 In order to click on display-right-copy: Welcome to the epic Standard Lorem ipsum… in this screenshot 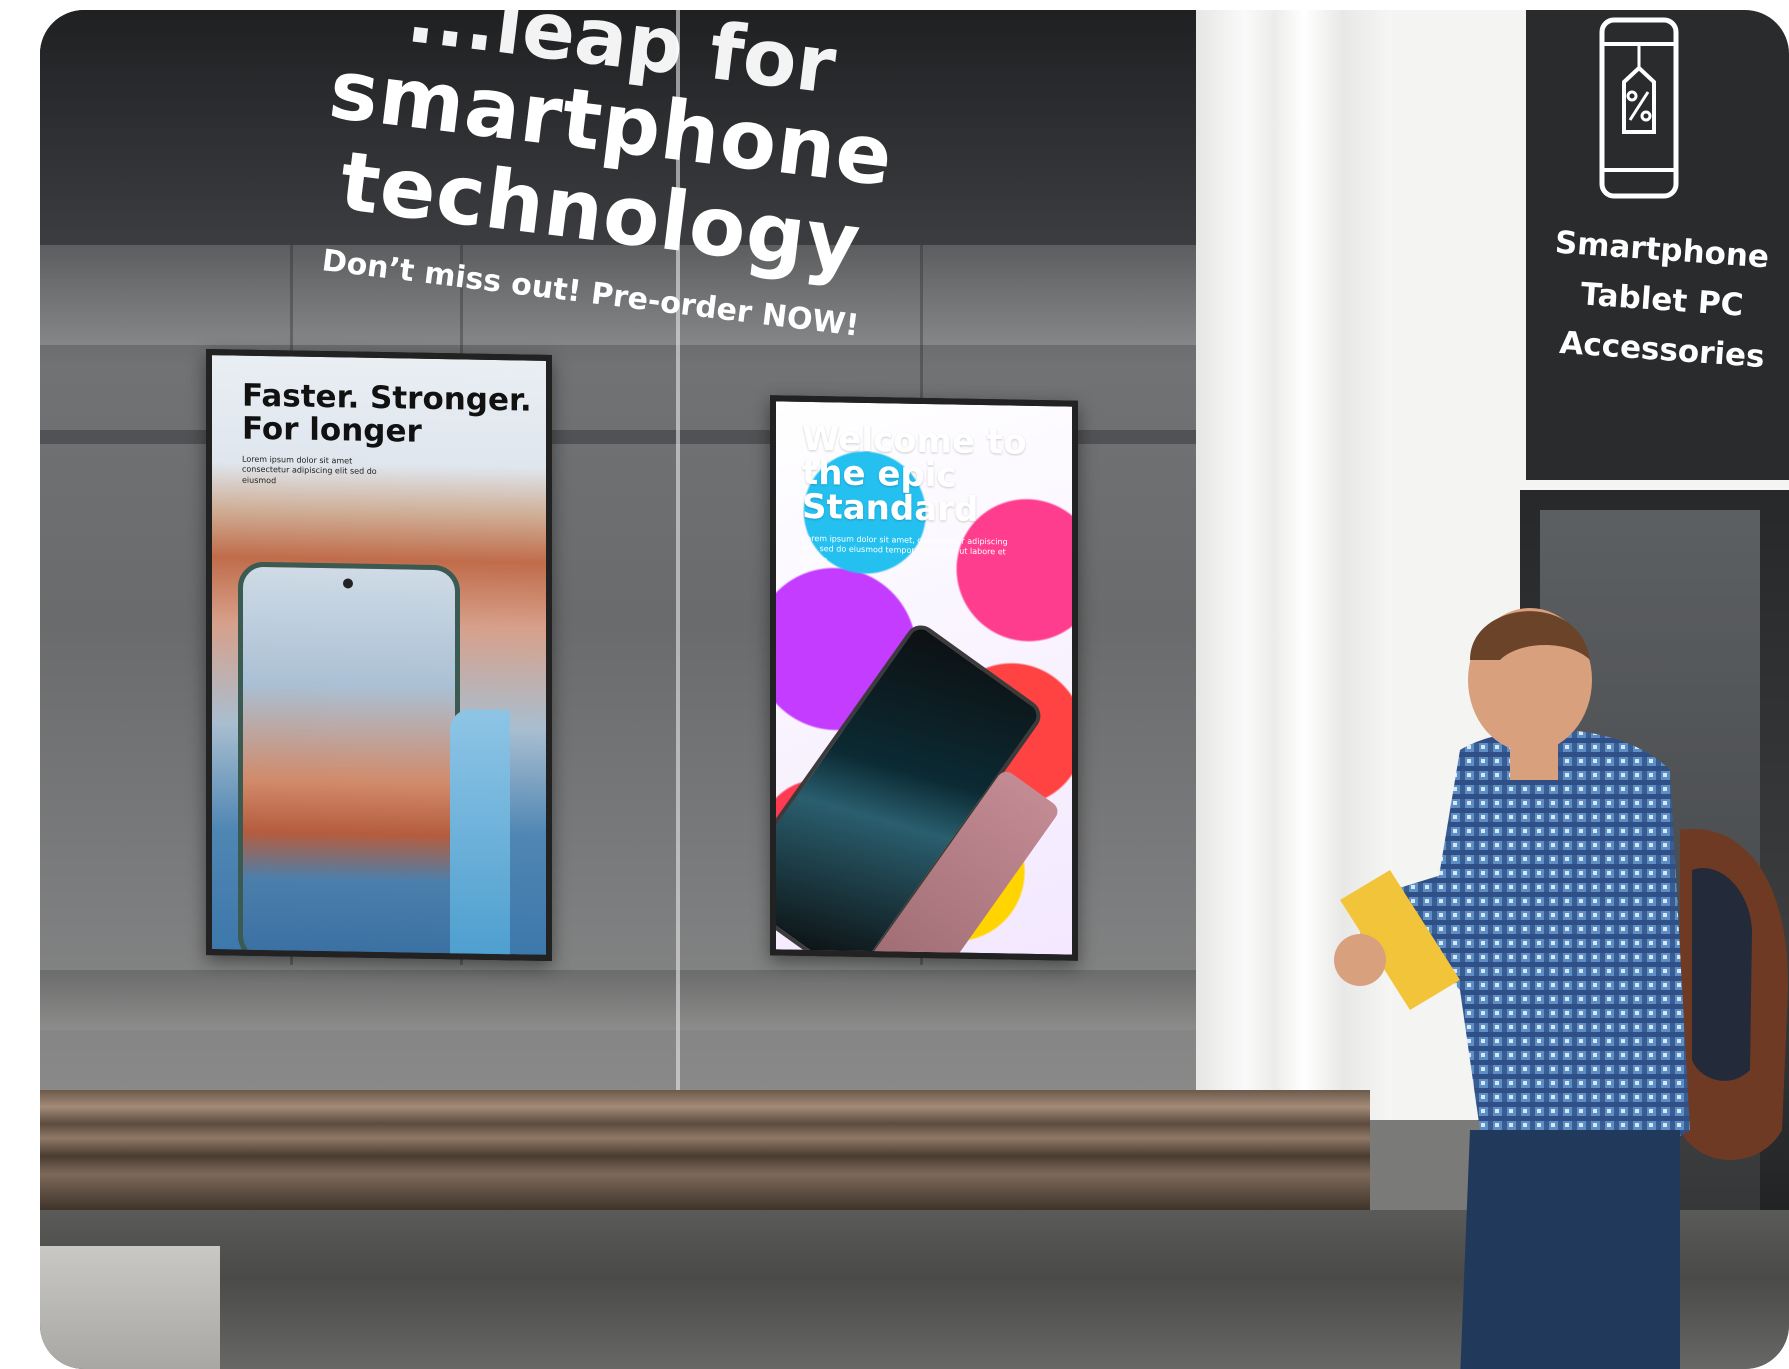, I will do `click(937, 494)`.